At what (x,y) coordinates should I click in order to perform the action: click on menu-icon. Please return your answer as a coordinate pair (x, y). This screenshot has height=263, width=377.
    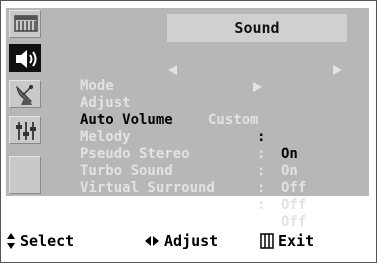
    Looking at the image, I should click on (267, 241).